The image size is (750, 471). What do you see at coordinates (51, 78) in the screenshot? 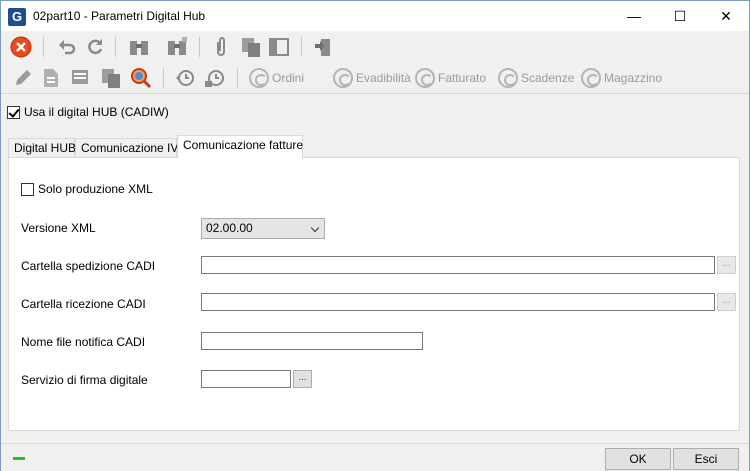
I see `document-icon` at bounding box center [51, 78].